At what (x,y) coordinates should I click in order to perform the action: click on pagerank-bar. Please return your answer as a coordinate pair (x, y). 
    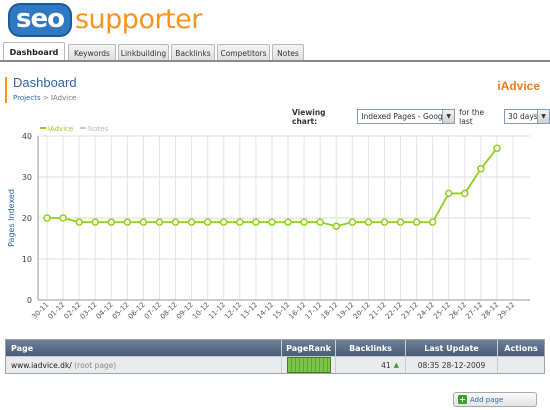
    Looking at the image, I should click on (308, 365).